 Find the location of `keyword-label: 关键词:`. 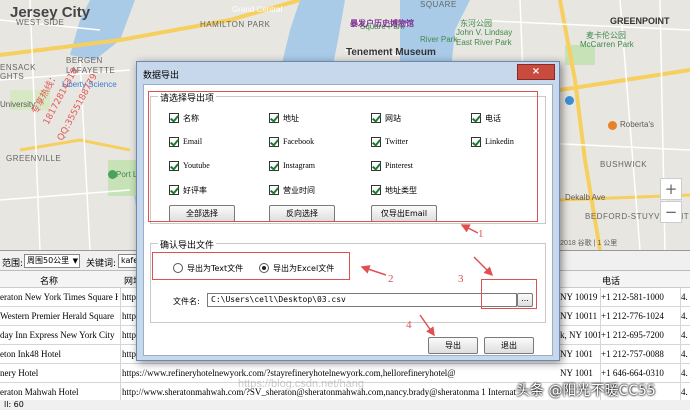

keyword-label: 关键词: is located at coordinates (101, 264).